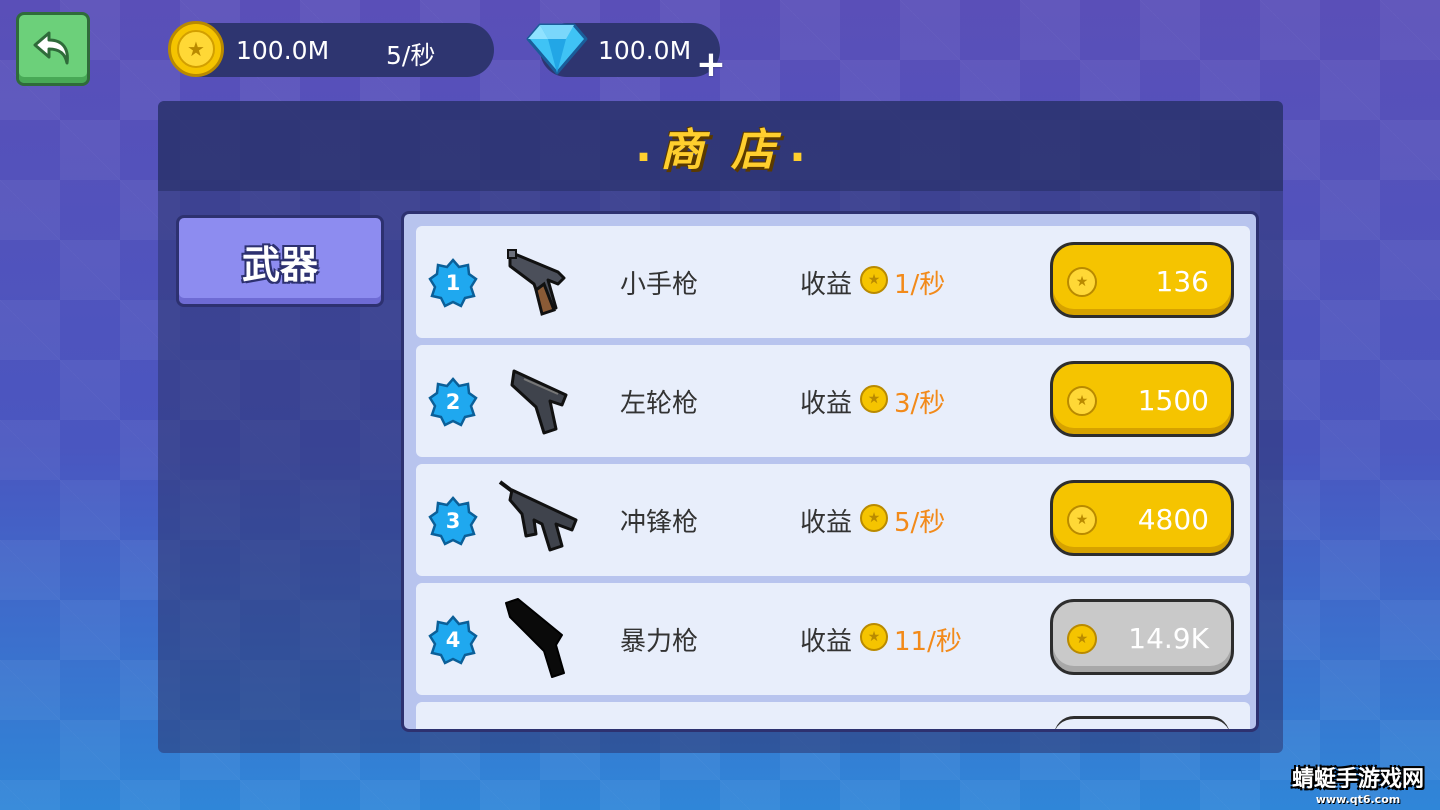  Describe the element at coordinates (535, 638) in the screenshot. I see `shotgun-icon` at that location.